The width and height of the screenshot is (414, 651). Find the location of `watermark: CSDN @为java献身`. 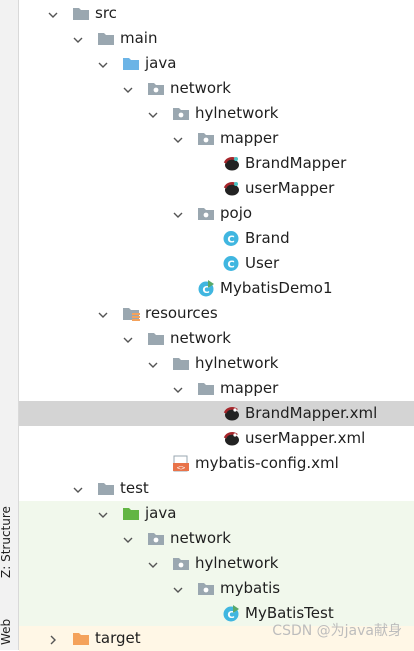

watermark: CSDN @为java献身 is located at coordinates (337, 631).